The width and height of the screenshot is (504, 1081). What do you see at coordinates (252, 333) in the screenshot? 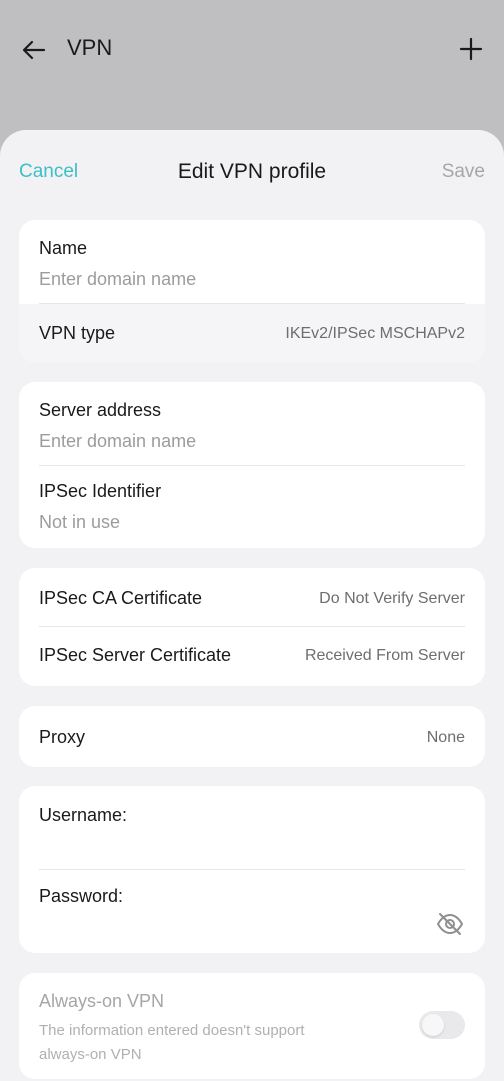
I see `vpn-type-row: VPN type IKEv2/IPSec MSCHAPv2` at bounding box center [252, 333].